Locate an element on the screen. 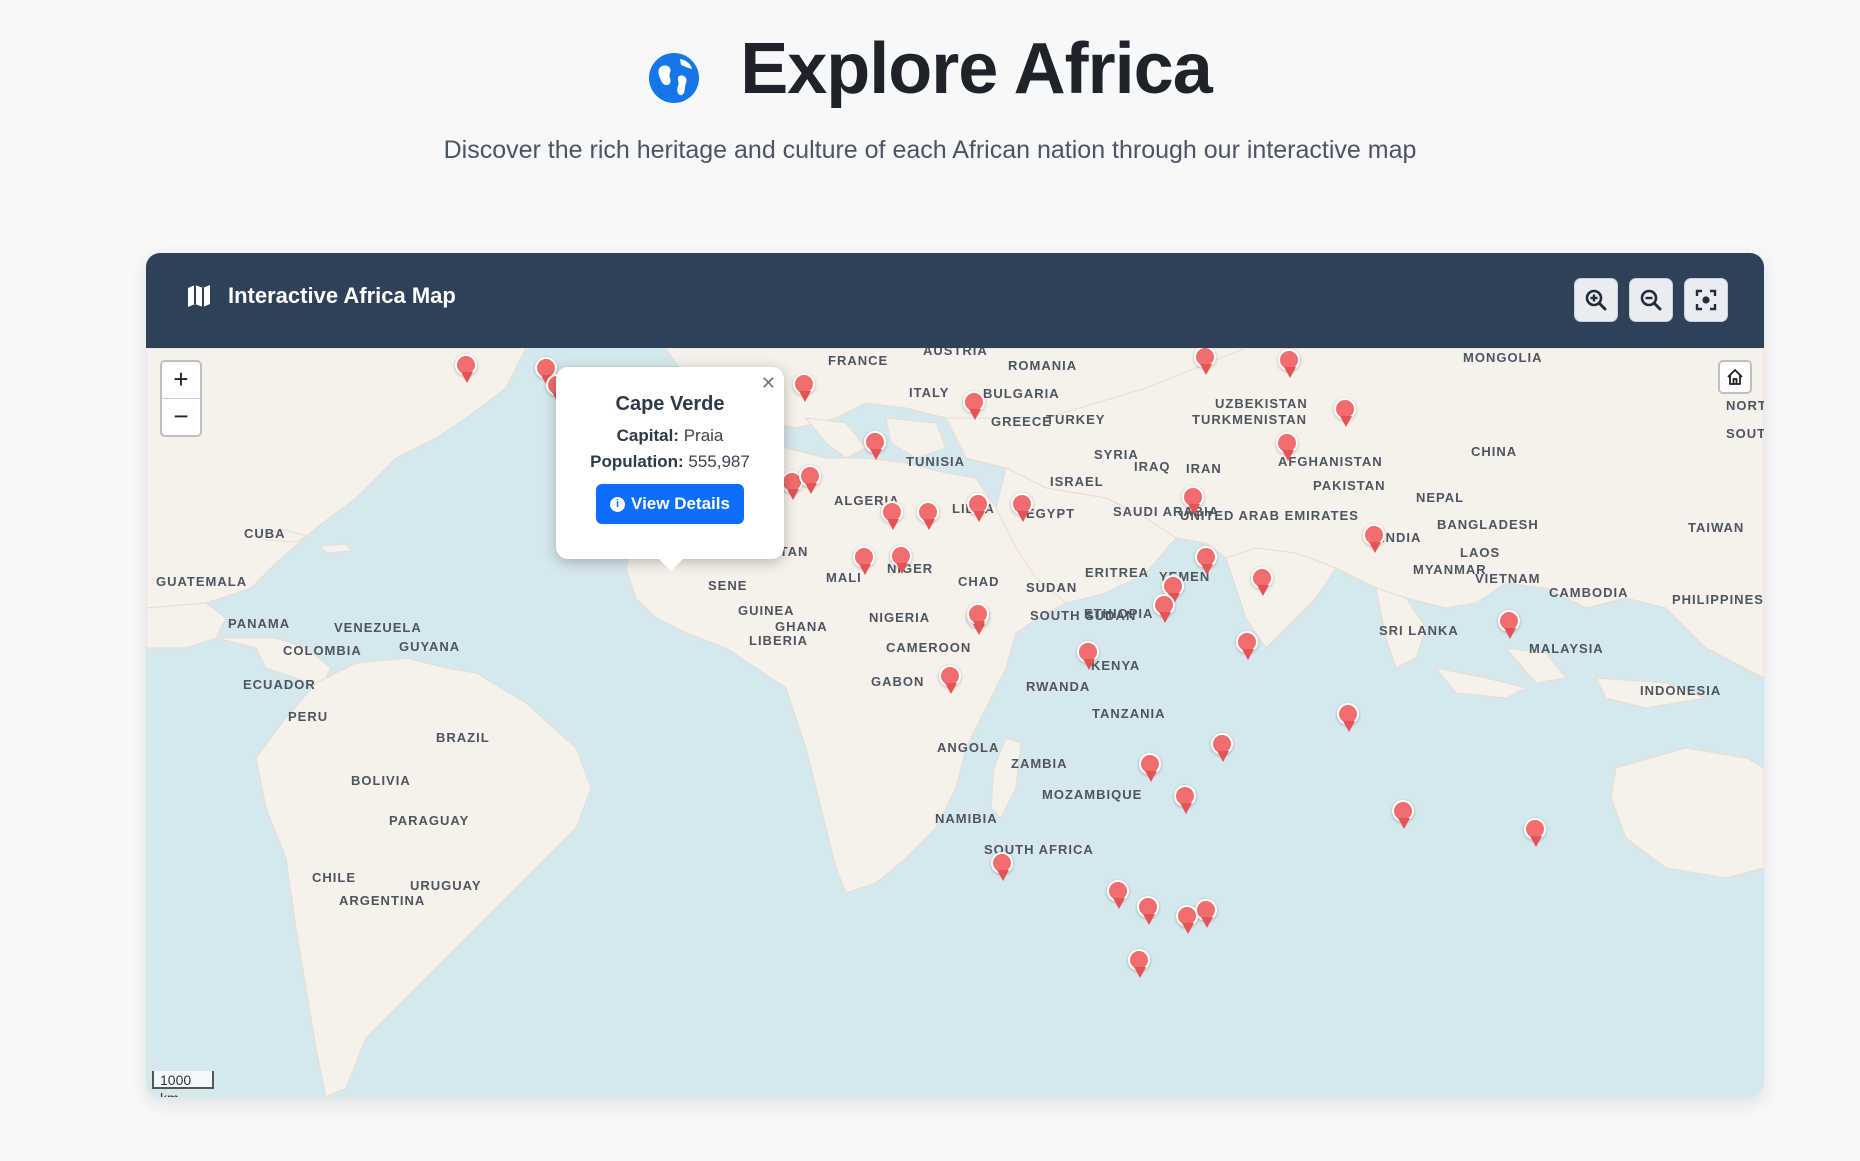 Image resolution: width=1860 pixels, height=1161 pixels. map-label-italy: ITALY is located at coordinates (929, 392).